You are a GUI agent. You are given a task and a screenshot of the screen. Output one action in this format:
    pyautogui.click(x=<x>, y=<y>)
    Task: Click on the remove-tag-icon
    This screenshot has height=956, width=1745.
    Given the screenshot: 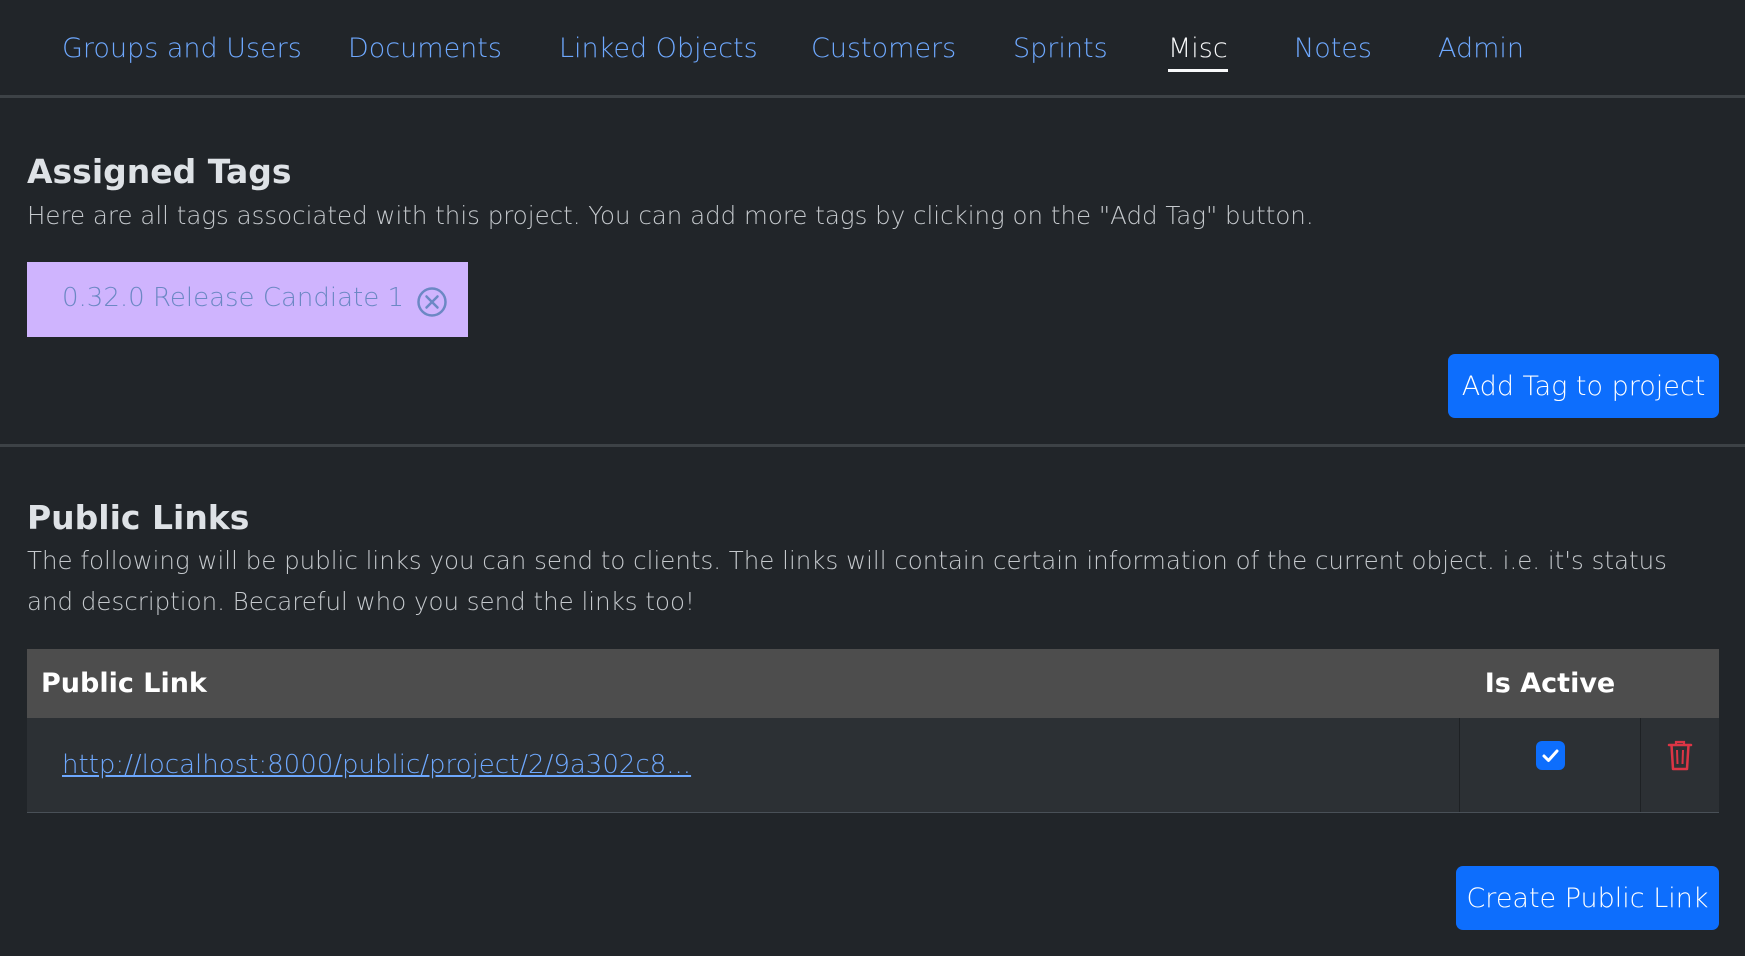 What is the action you would take?
    pyautogui.click(x=432, y=302)
    